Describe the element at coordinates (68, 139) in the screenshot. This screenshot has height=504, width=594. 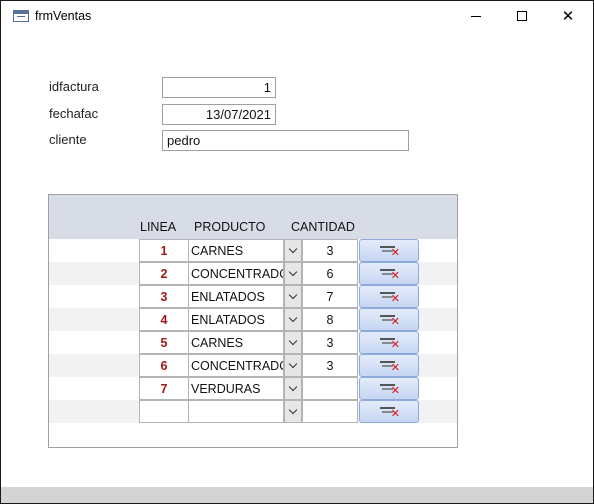
I see `cliente-label: cliente` at that location.